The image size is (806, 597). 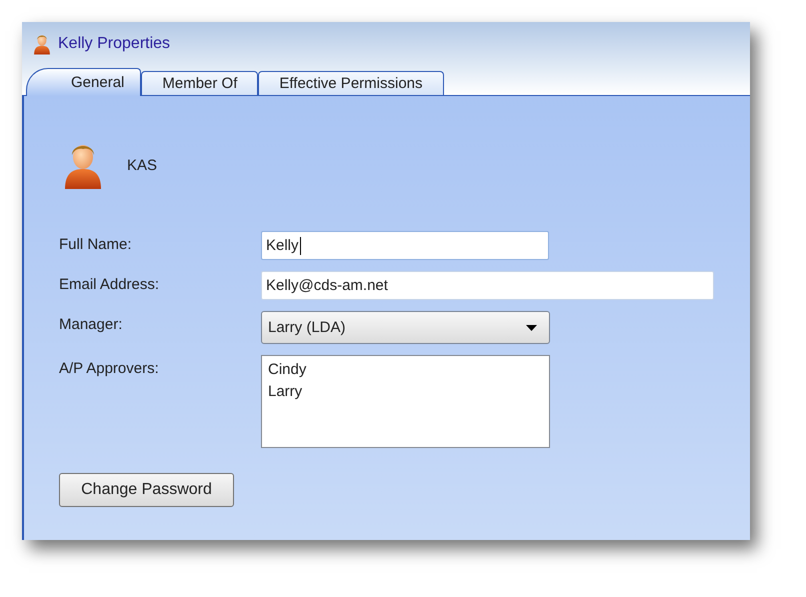 I want to click on window-title: Kelly Properties, so click(x=114, y=44).